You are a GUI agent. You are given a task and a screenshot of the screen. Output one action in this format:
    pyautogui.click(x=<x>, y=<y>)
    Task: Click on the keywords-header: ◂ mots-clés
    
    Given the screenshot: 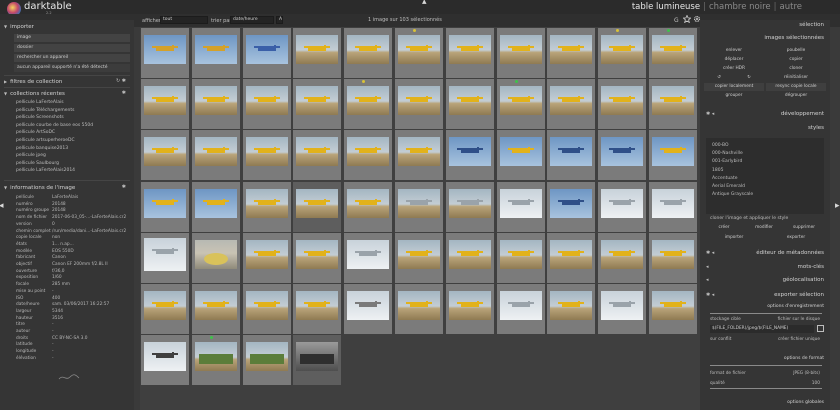 What is the action you would take?
    pyautogui.click(x=765, y=267)
    